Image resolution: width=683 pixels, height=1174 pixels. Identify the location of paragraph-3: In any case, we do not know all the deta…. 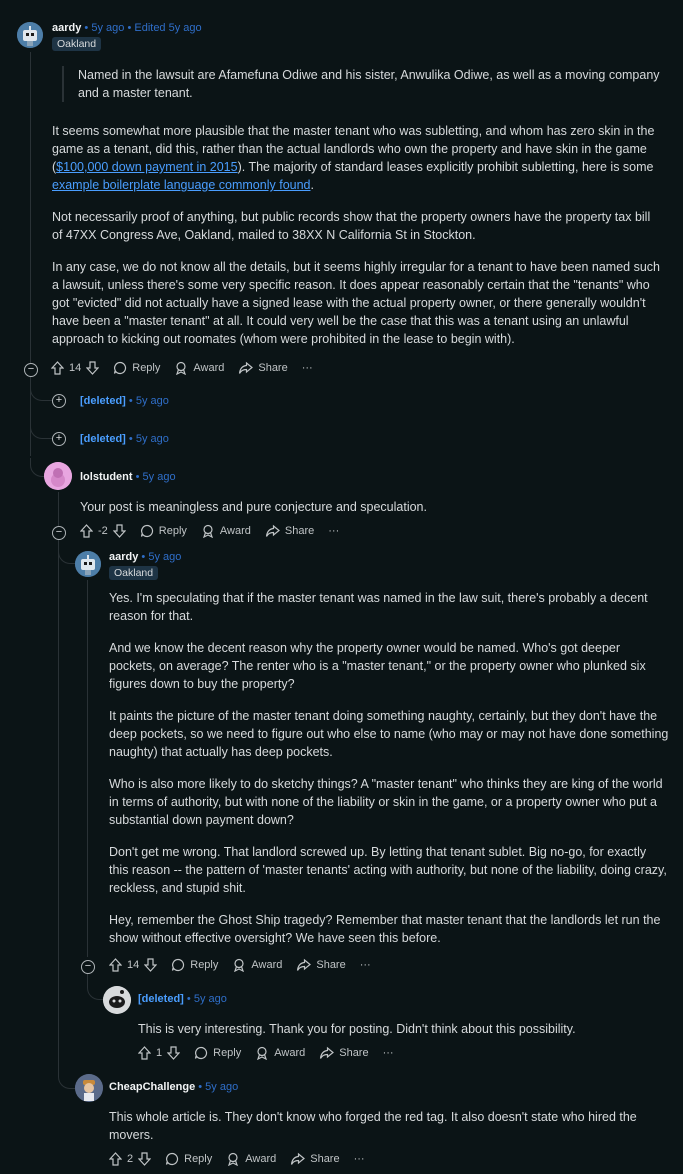
(356, 303).